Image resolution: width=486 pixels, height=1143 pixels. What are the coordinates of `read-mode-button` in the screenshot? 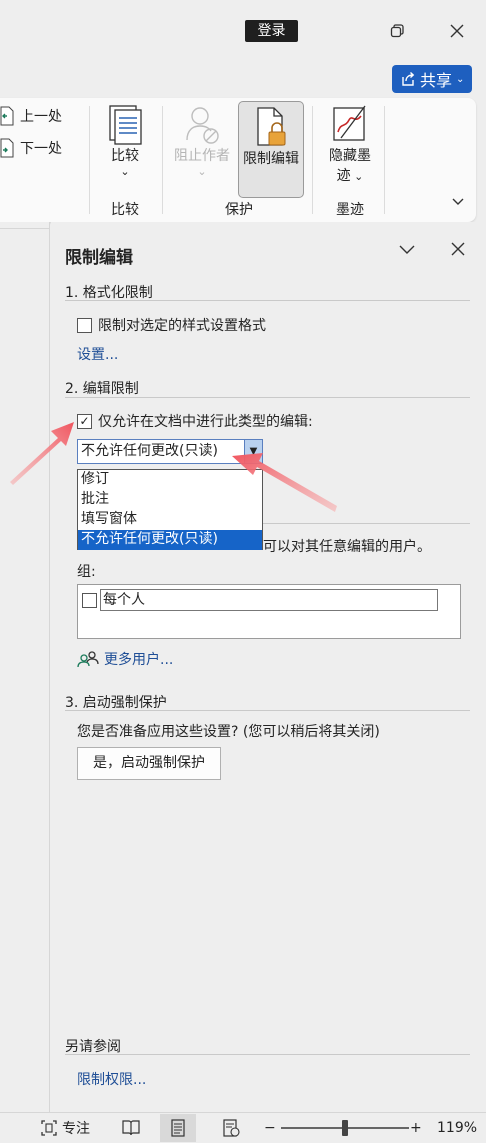 It's located at (131, 1128).